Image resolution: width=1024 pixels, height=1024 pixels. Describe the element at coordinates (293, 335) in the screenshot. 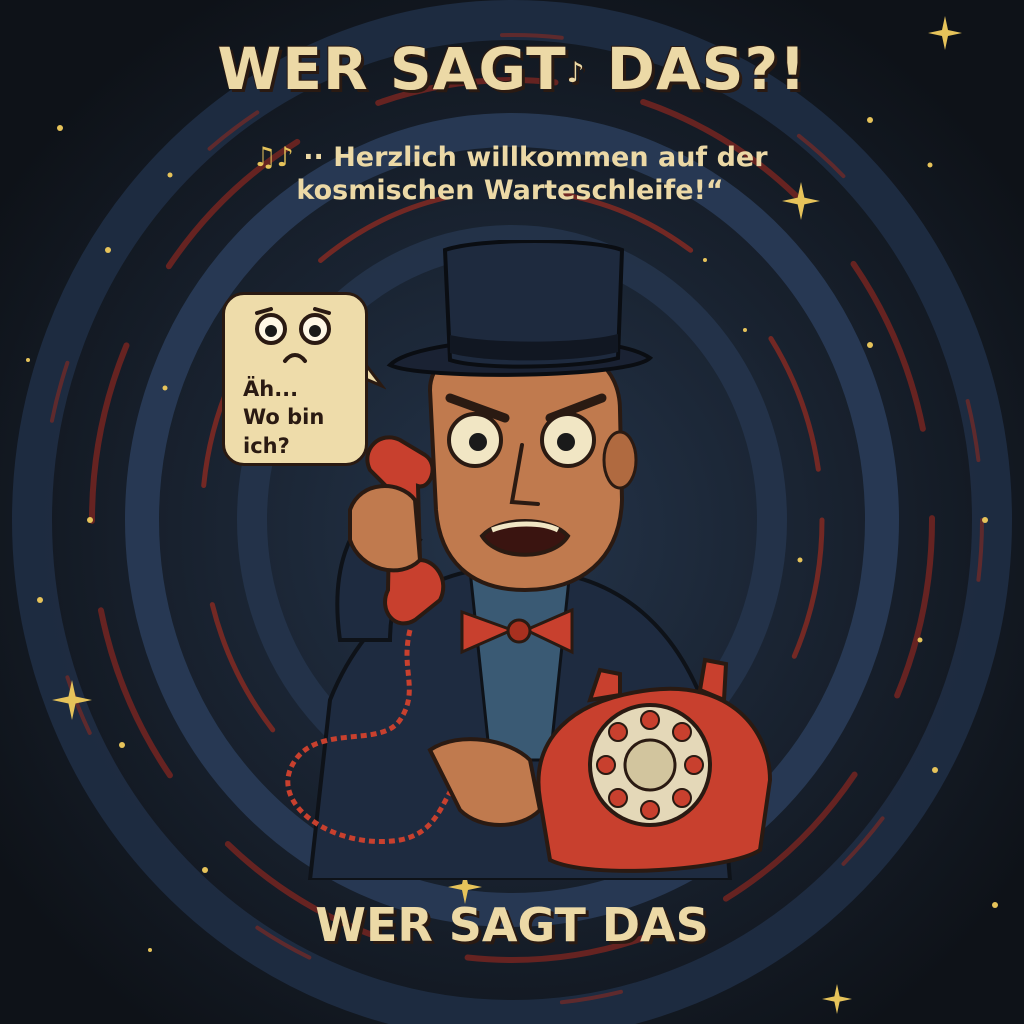

I see `worried-face-icon` at that location.